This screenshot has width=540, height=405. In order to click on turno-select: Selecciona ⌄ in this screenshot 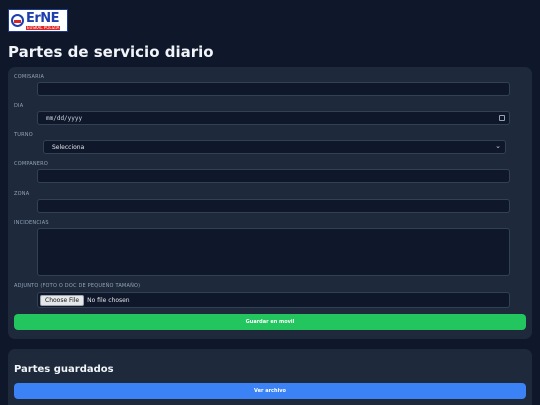, I will do `click(274, 147)`.